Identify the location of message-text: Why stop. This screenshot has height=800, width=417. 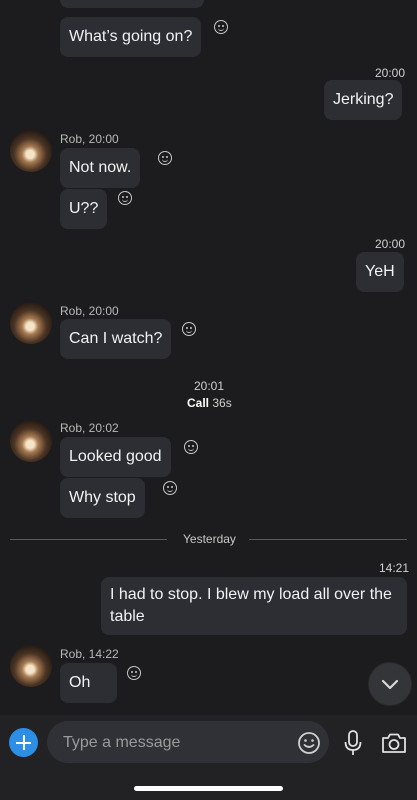
(102, 497).